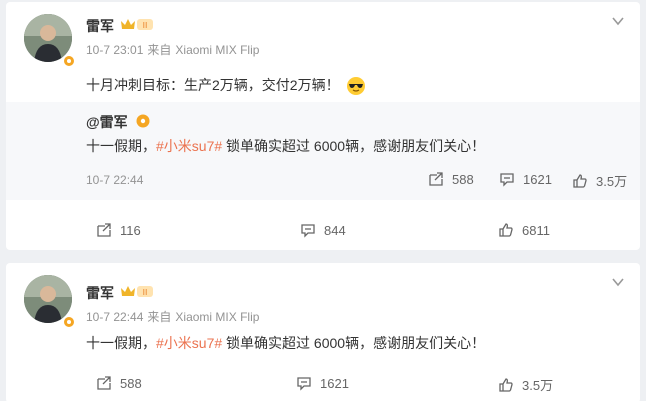  What do you see at coordinates (121, 343) in the screenshot?
I see `post-text-before: 十一假期，` at bounding box center [121, 343].